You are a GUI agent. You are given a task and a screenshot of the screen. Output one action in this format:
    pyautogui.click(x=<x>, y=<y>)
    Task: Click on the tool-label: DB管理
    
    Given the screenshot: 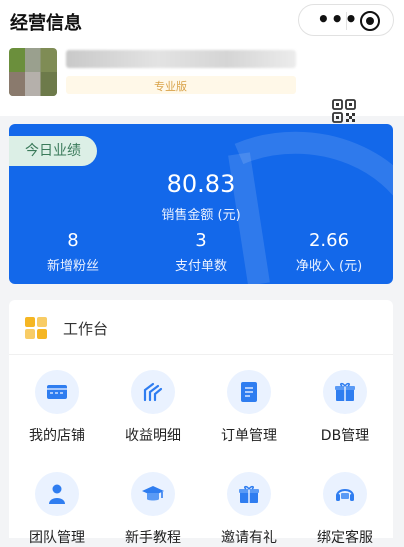 What is the action you would take?
    pyautogui.click(x=345, y=436)
    